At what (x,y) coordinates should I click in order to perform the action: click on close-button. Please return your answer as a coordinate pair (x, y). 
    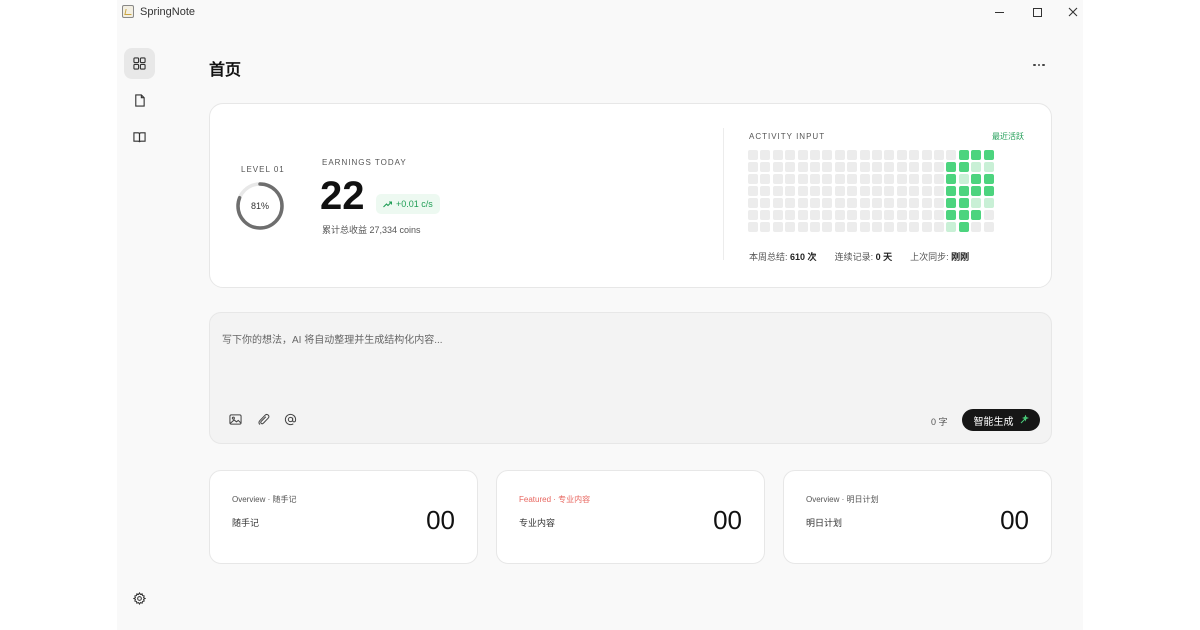
    Looking at the image, I should click on (1073, 12).